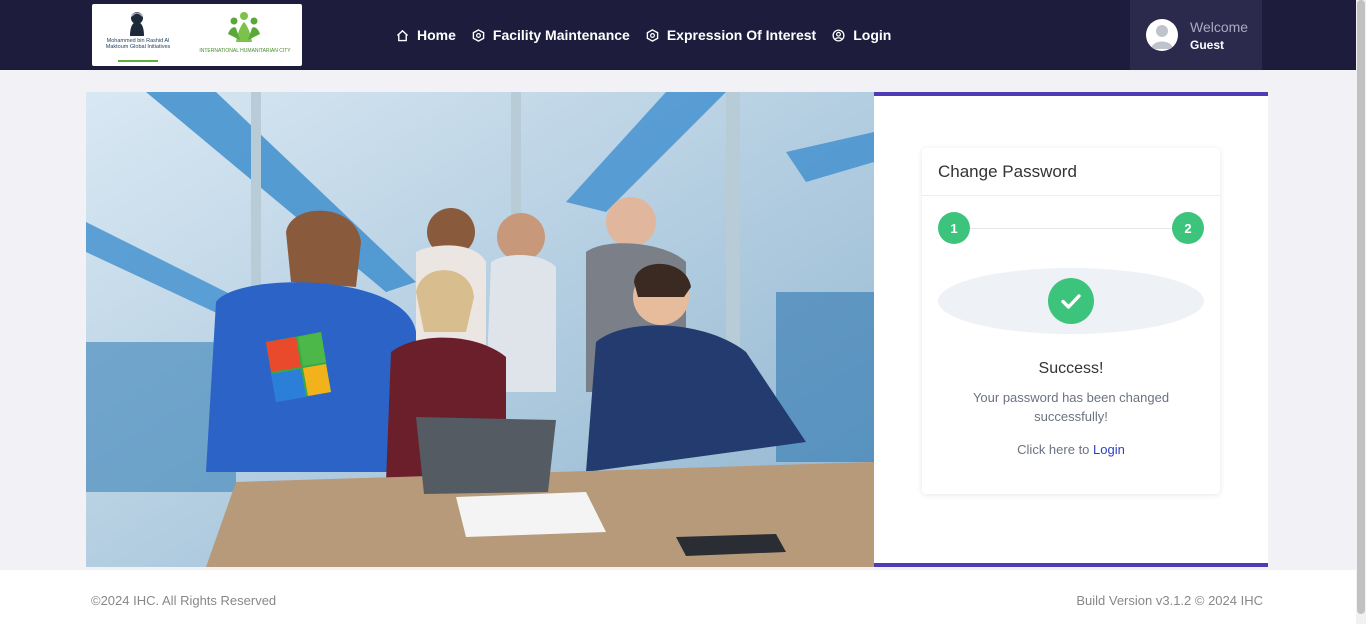 The height and width of the screenshot is (624, 1366). I want to click on user-menu: Welcome Guest, so click(1196, 35).